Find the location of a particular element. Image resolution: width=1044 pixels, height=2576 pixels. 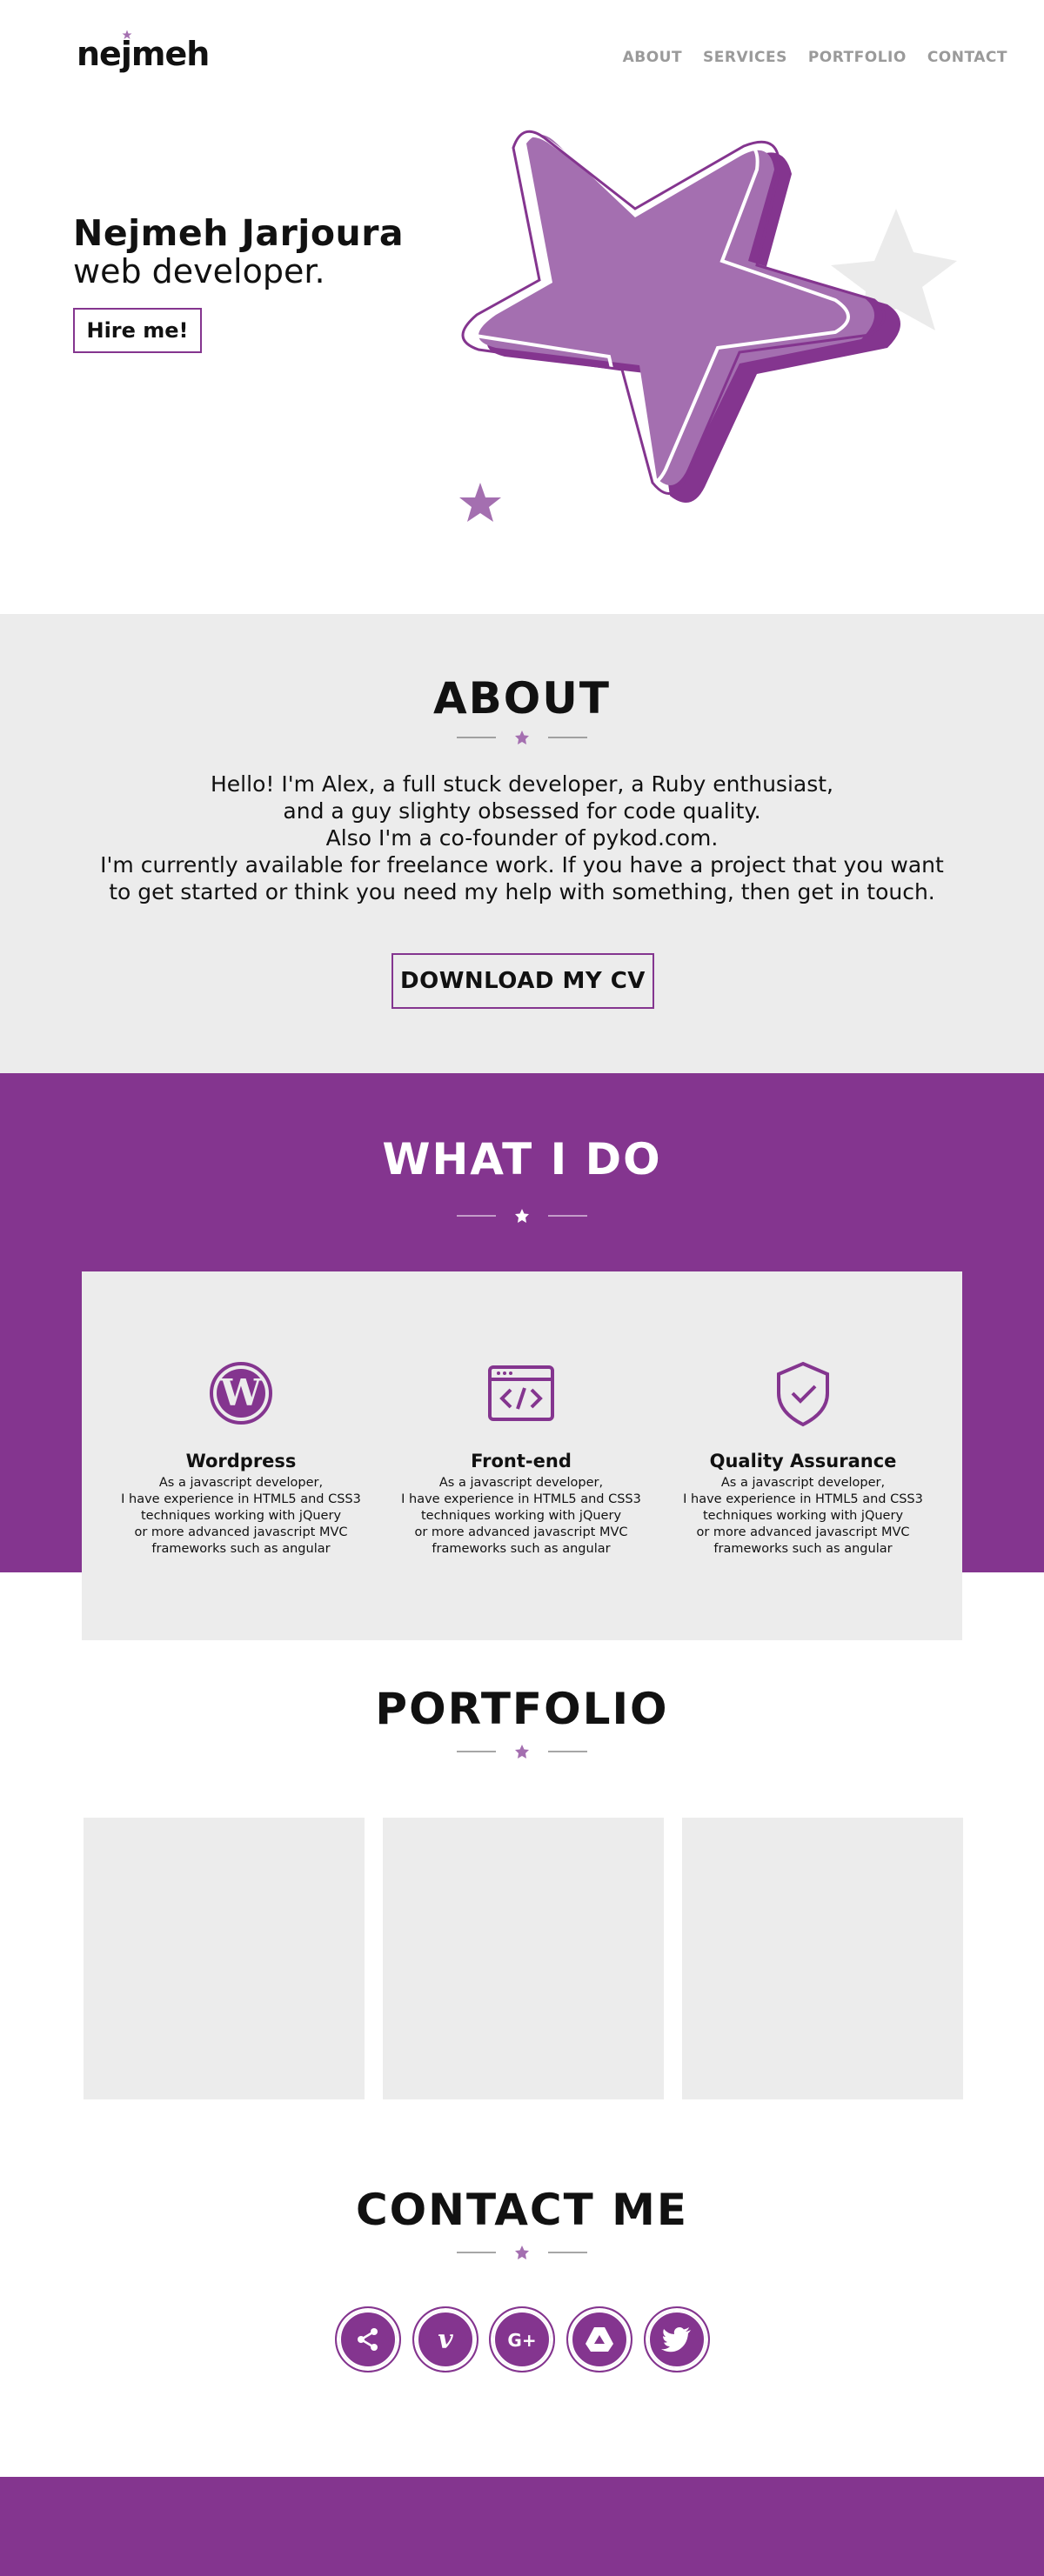

nav-contact: CONTACT is located at coordinates (967, 57).